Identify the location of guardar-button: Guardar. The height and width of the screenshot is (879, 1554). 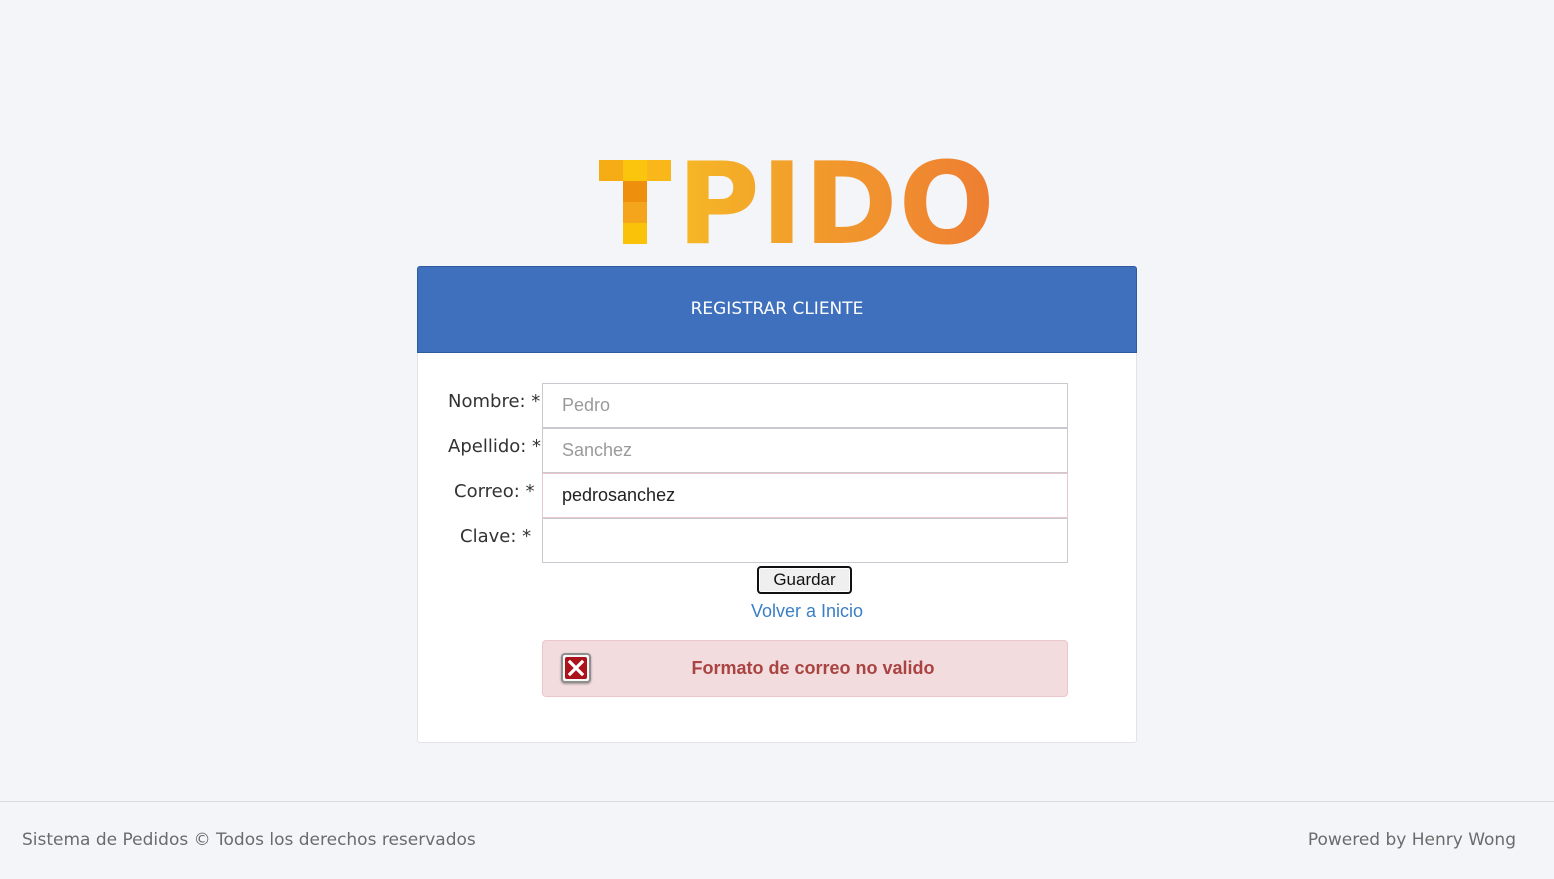
(804, 580).